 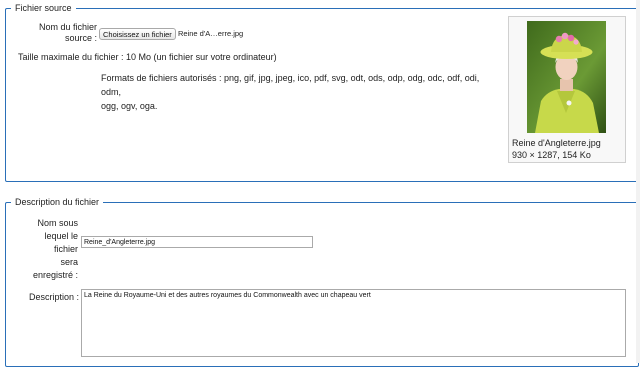 I want to click on dest-label-line1: Nom sous, so click(x=57, y=223).